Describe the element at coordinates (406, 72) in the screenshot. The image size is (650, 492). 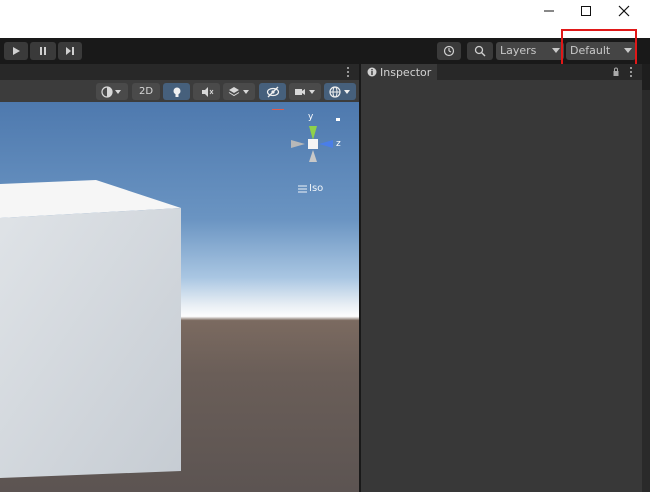
I see `tab-inspector-label: Inspector` at that location.